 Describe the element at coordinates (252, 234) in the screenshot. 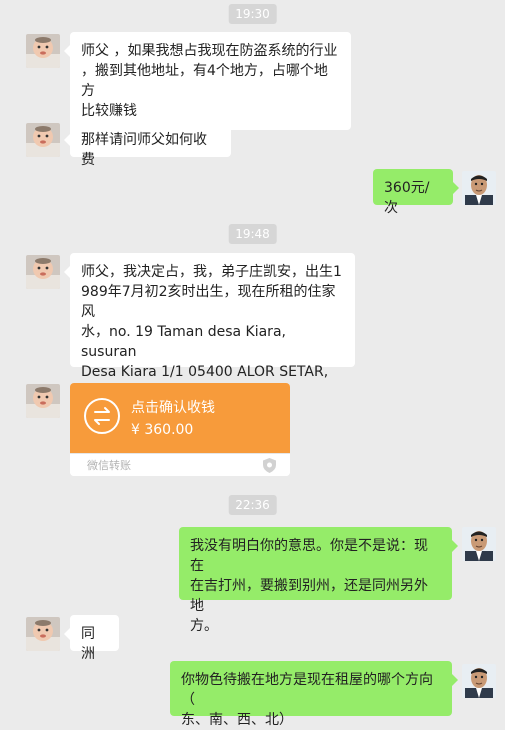

I see `timestamp: 19:48` at that location.